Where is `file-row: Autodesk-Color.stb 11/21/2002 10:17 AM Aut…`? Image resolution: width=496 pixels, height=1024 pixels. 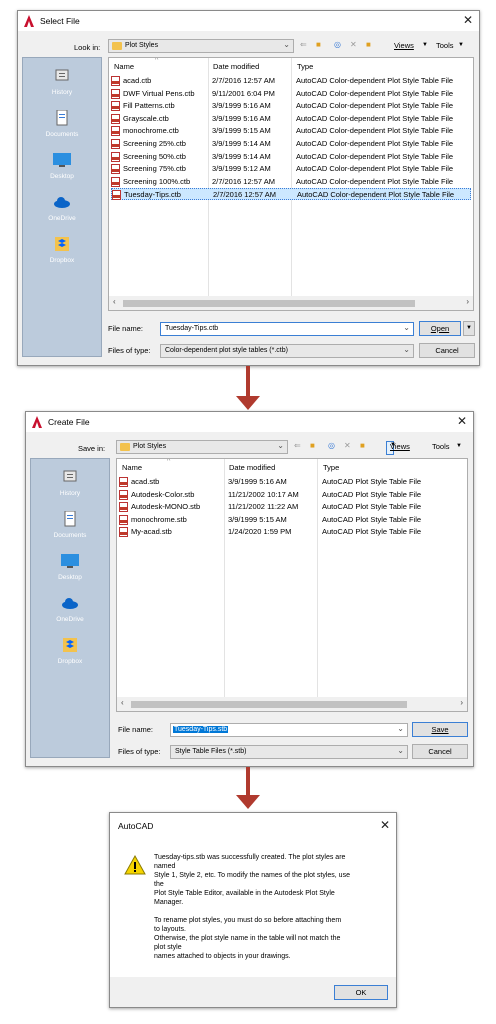 file-row: Autodesk-Color.stb 11/21/2002 10:17 AM Aut… is located at coordinates (289, 495).